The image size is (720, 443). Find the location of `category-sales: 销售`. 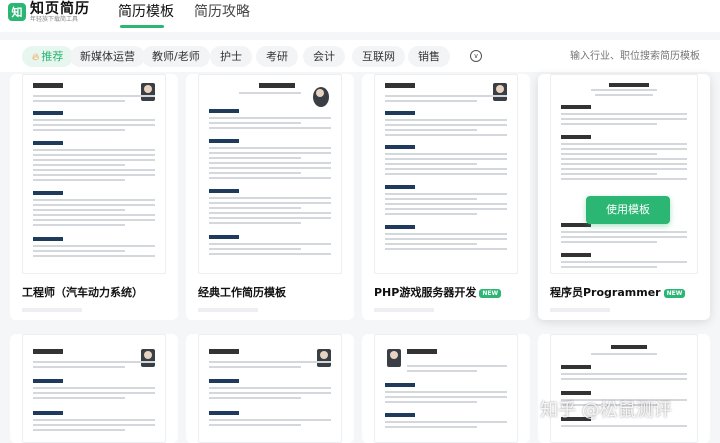

category-sales: 销售 is located at coordinates (429, 56).